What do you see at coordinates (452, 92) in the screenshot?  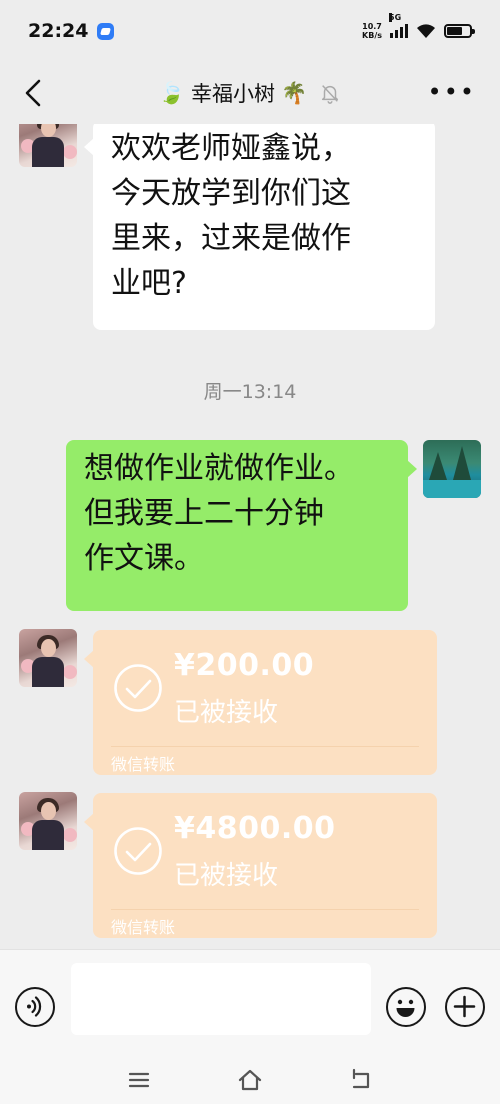 I see `more-options-button: •••` at bounding box center [452, 92].